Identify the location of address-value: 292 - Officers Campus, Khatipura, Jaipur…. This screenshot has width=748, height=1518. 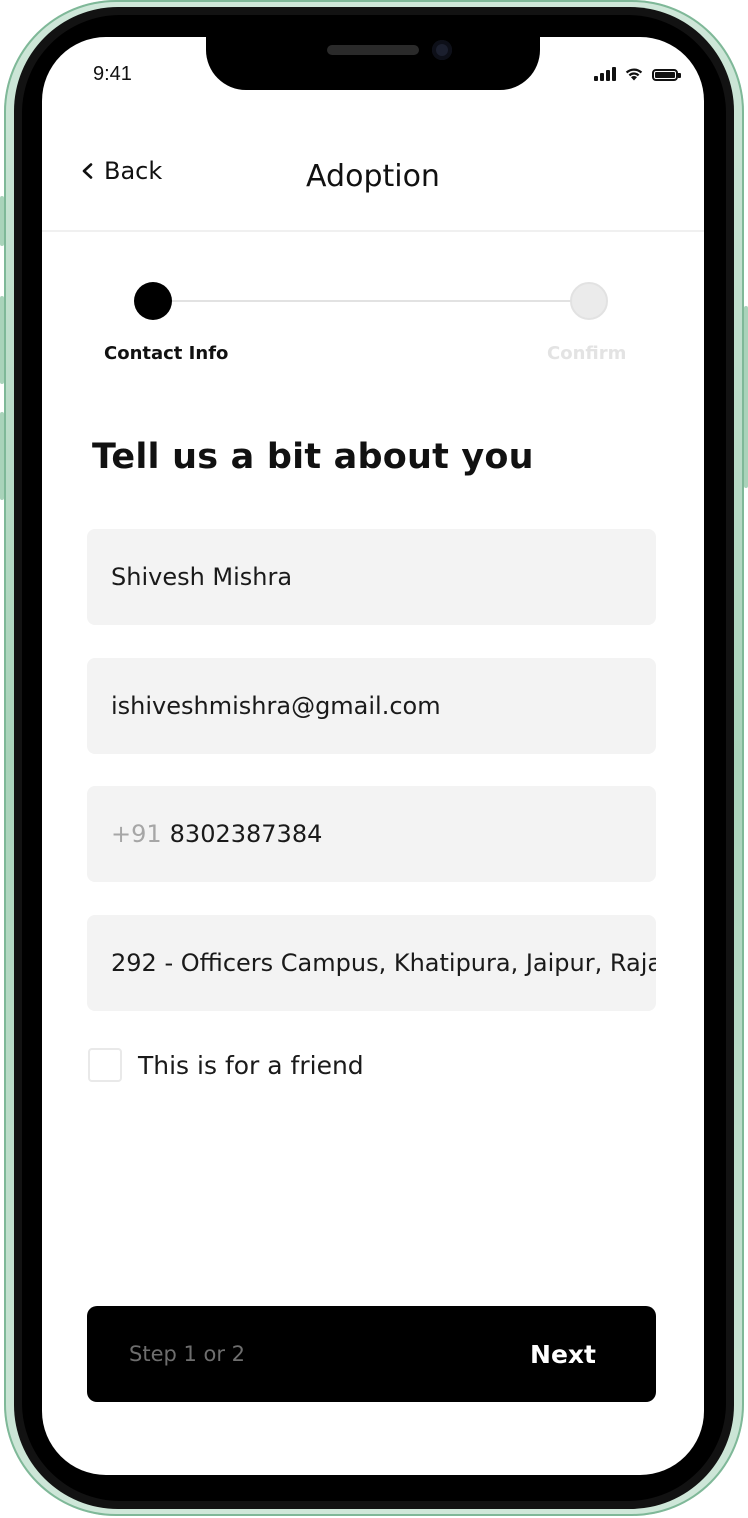
(383, 963).